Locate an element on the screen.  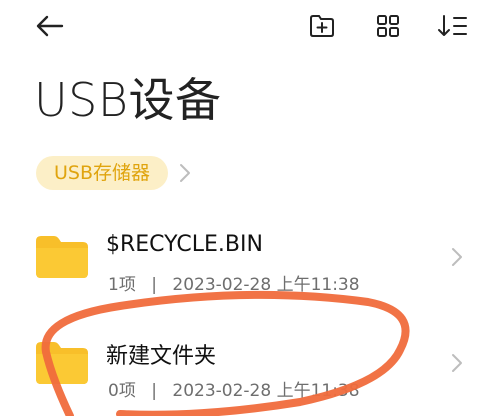
sort-button is located at coordinates (452, 26).